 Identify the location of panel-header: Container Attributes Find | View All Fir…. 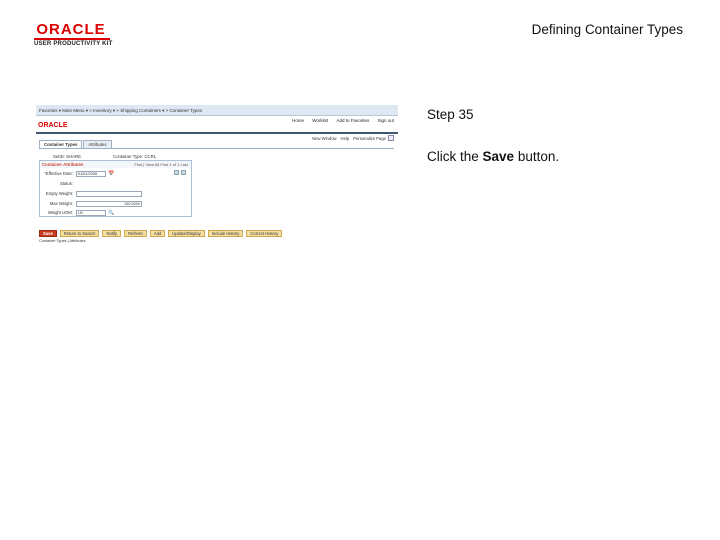
(115, 164).